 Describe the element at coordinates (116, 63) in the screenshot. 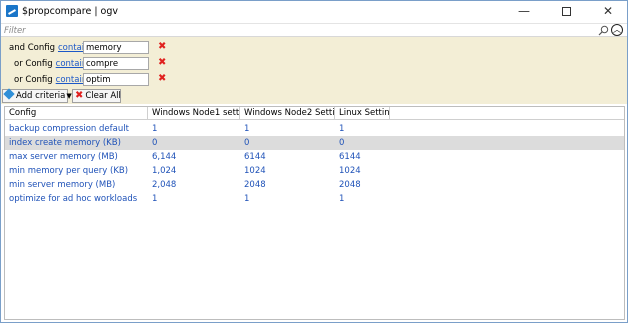

I see `criteria-value-input: compre` at that location.